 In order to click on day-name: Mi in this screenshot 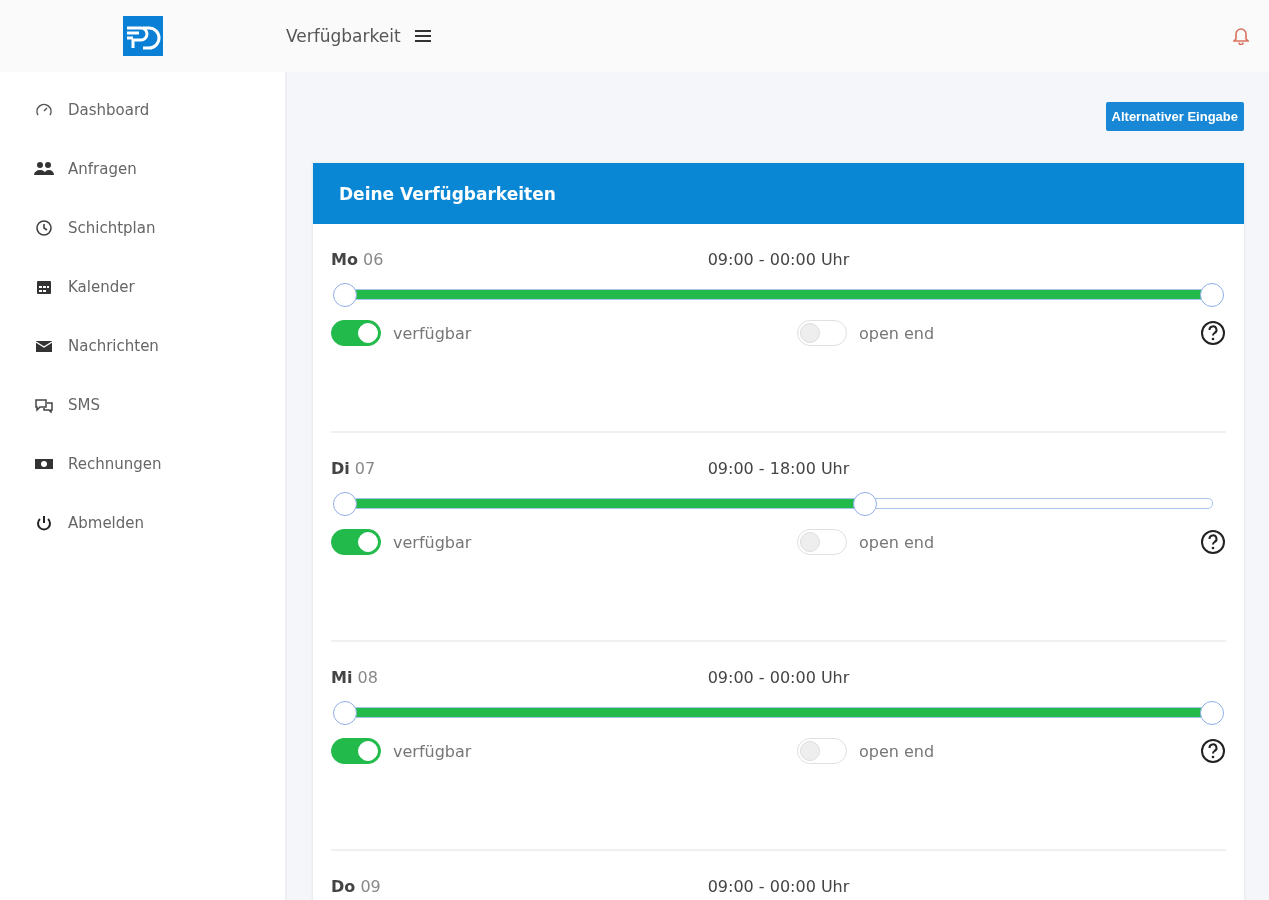, I will do `click(342, 677)`.